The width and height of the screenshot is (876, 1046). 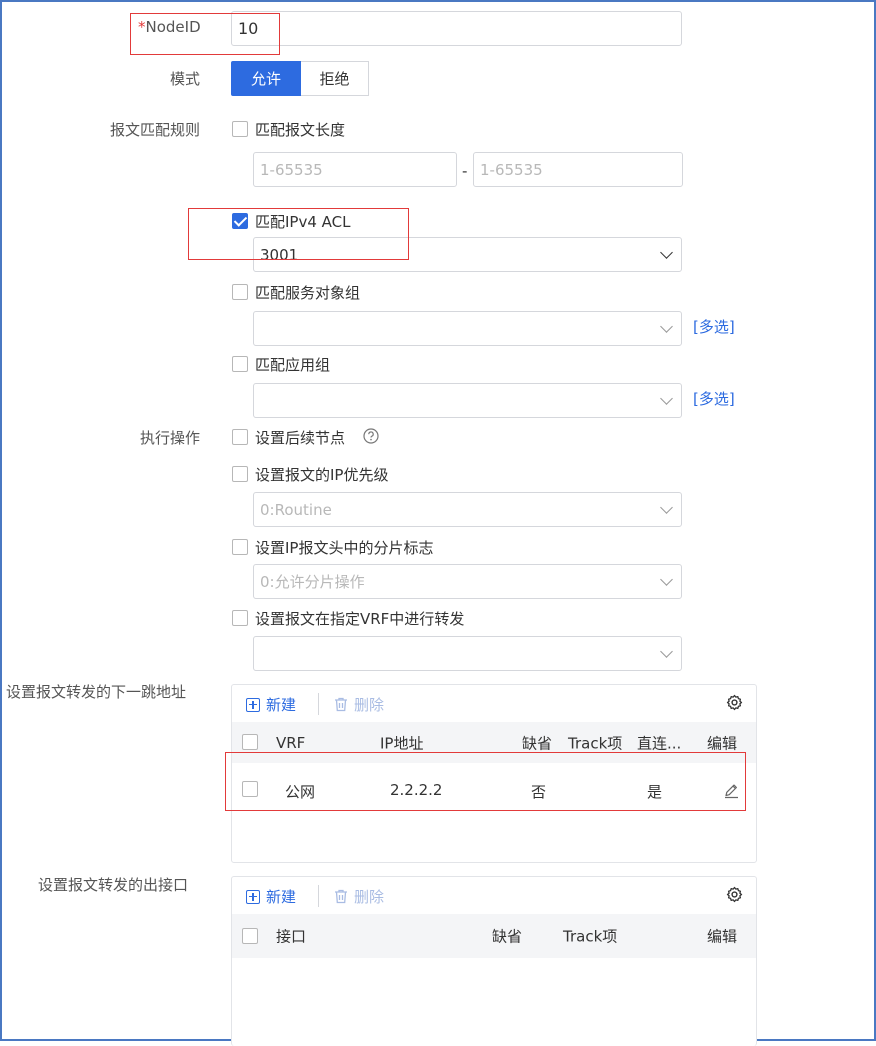 I want to click on highlight-acl, so click(x=298, y=234).